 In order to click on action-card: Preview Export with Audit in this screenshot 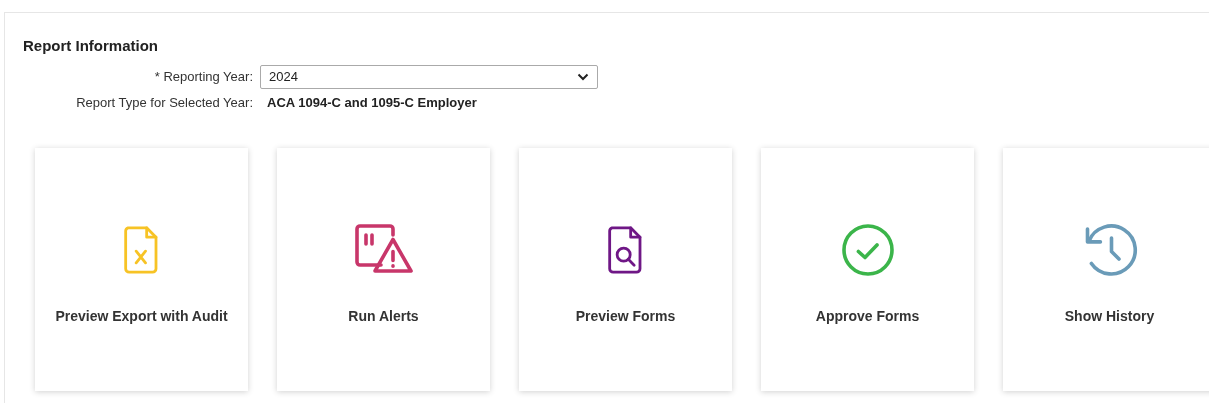, I will do `click(141, 269)`.